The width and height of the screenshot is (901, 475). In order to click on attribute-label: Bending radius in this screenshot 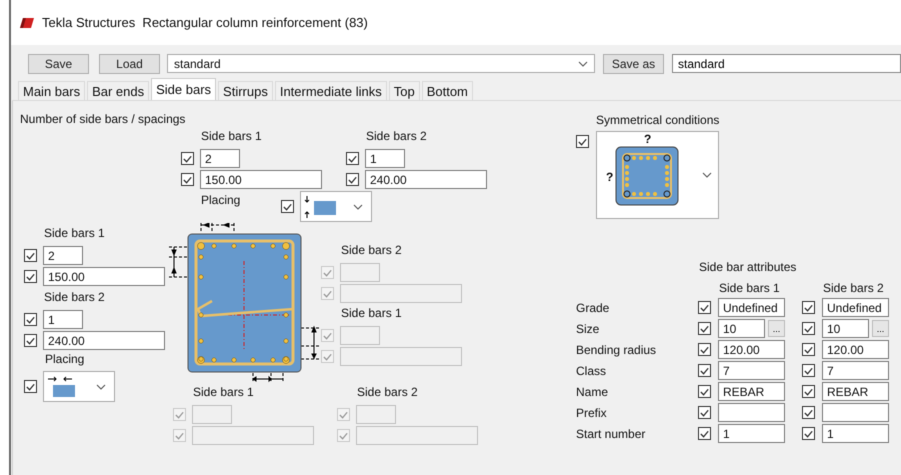, I will do `click(617, 349)`.